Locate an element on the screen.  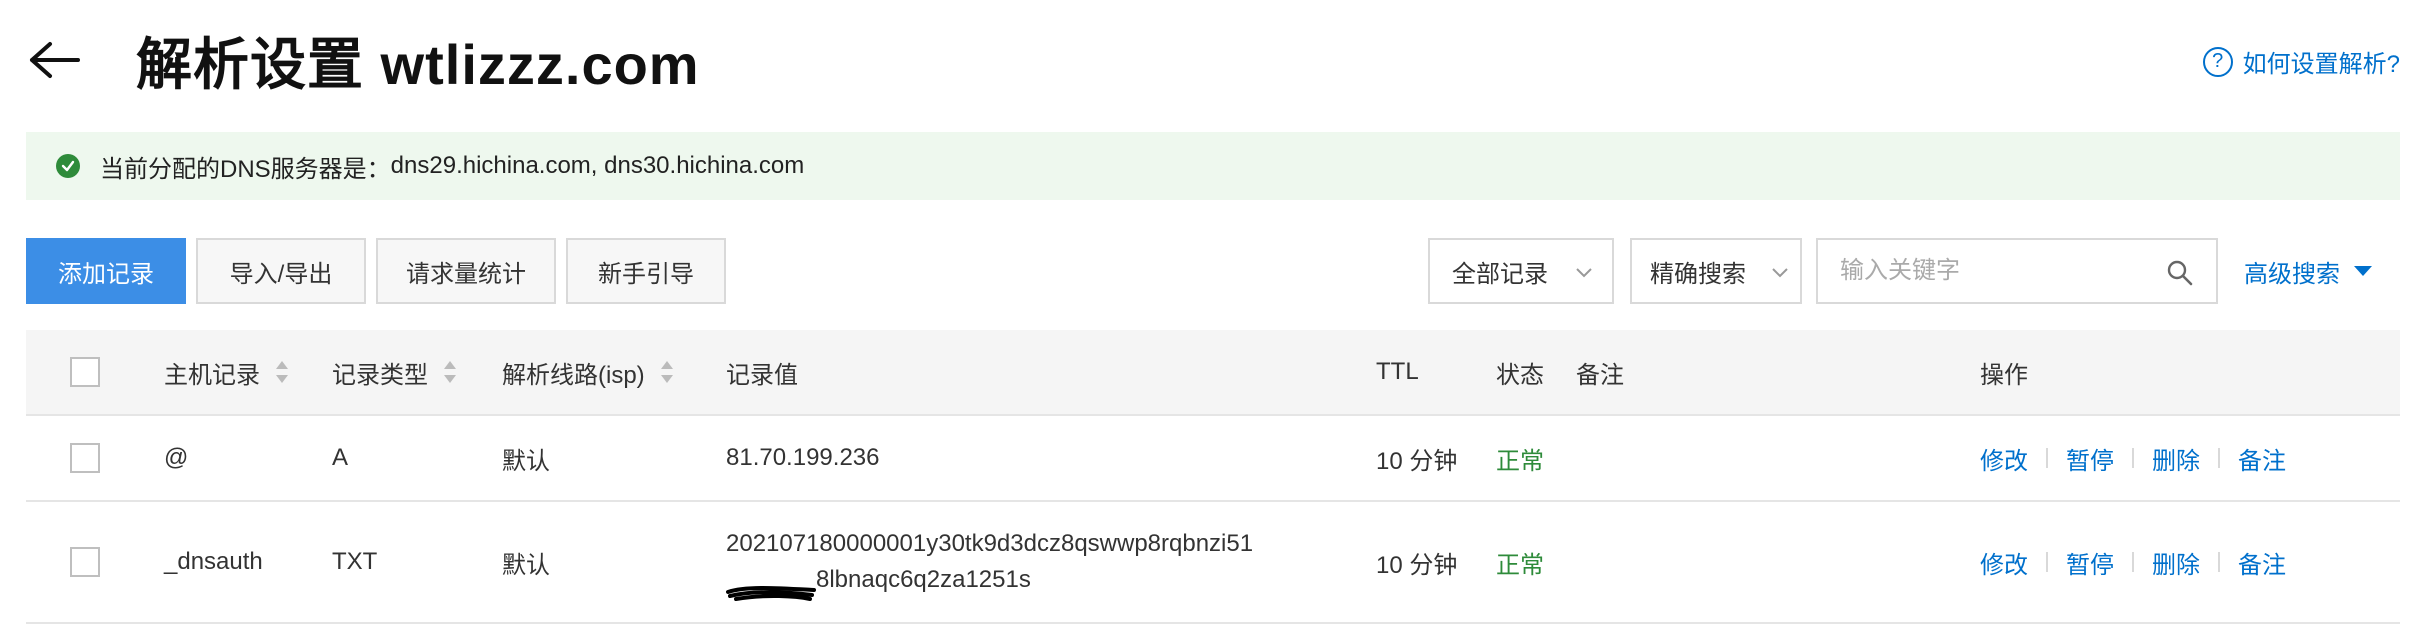
host-cell: _dnsauth is located at coordinates (213, 561).